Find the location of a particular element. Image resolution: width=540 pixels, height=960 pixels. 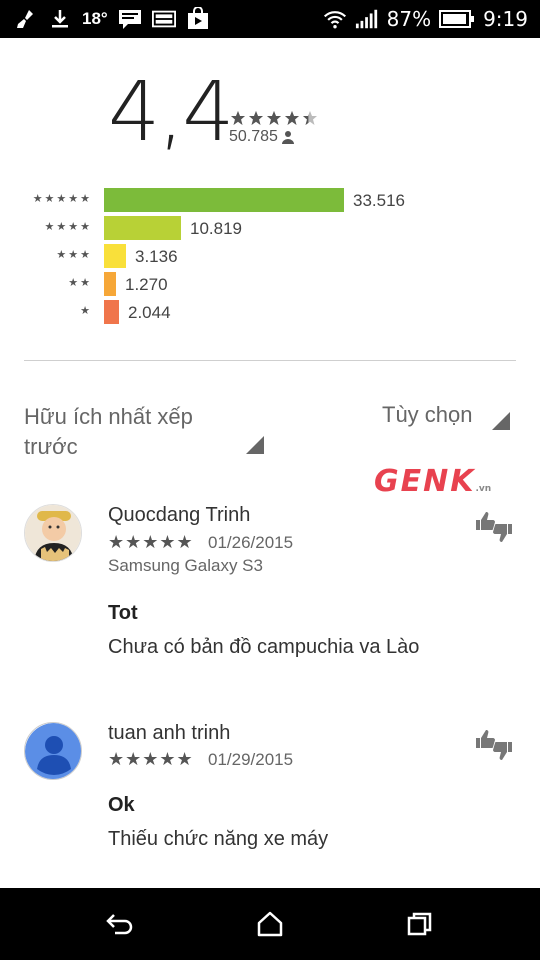

histogram-row-2-star: ★★ 1.270 is located at coordinates (270, 284).